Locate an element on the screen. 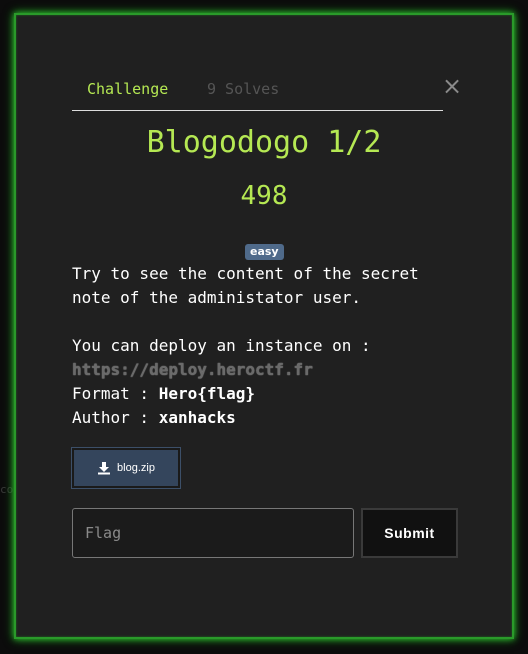 The width and height of the screenshot is (528, 654). description-line-2: note of the administator user. is located at coordinates (216, 297).